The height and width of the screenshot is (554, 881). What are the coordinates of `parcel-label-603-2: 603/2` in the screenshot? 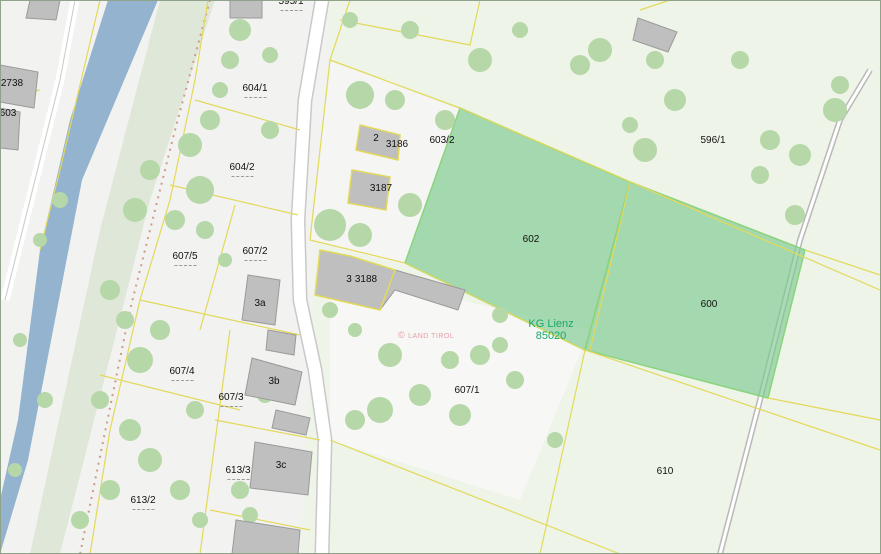 It's located at (441, 141).